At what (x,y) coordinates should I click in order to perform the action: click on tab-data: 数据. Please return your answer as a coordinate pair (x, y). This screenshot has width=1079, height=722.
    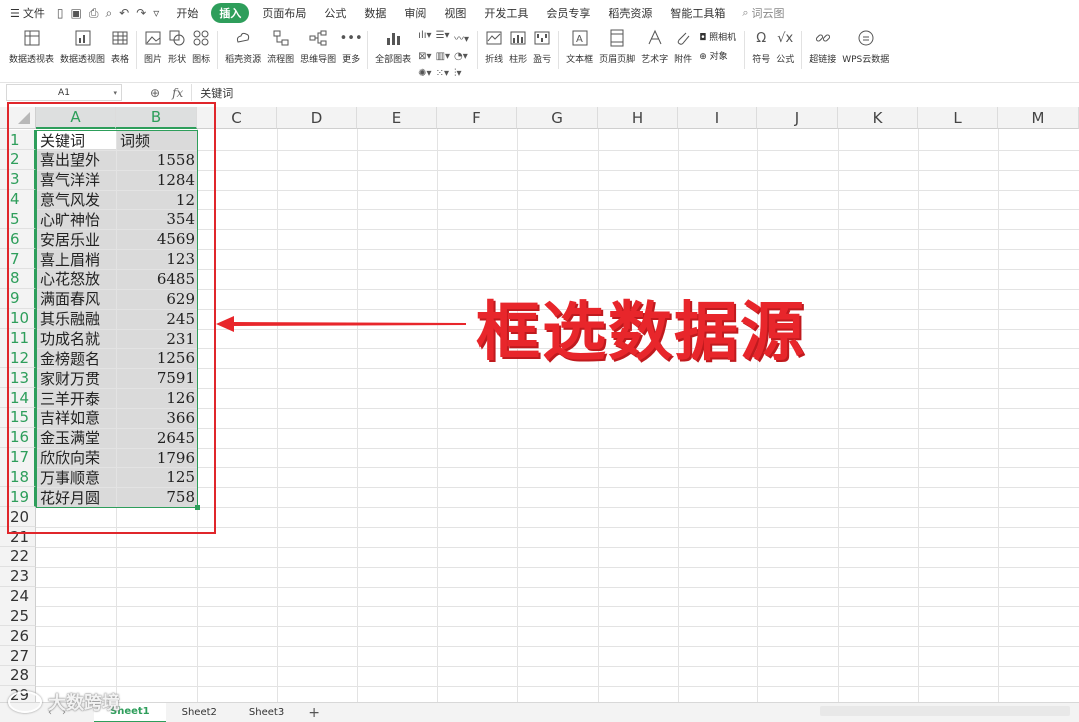
    Looking at the image, I should click on (375, 13).